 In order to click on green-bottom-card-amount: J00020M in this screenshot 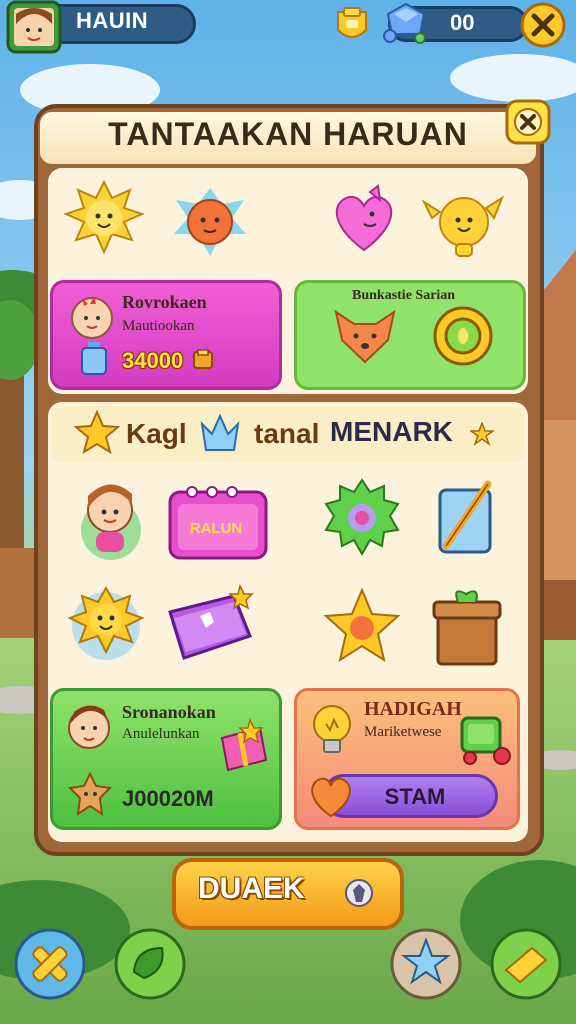, I will do `click(168, 798)`.